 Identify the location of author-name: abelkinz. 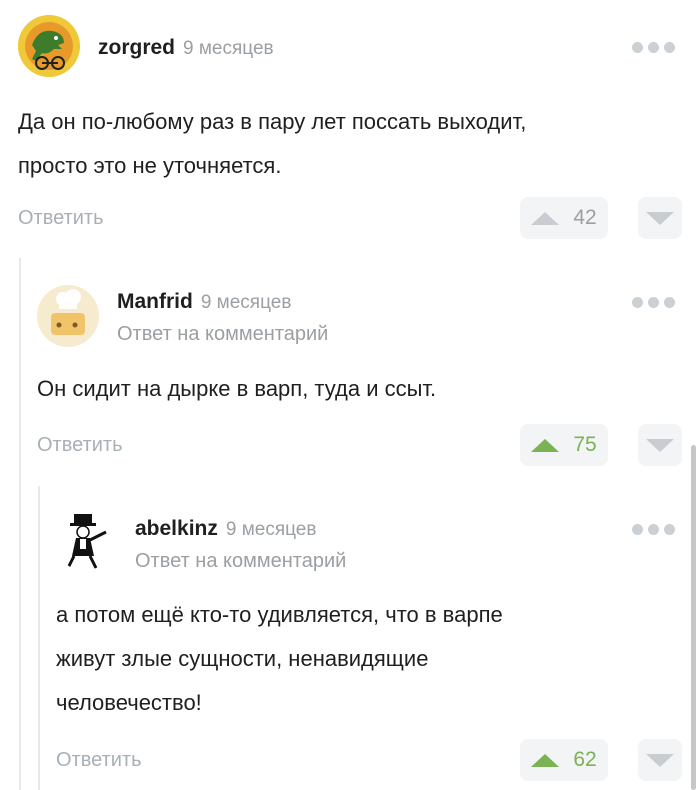
(176, 528).